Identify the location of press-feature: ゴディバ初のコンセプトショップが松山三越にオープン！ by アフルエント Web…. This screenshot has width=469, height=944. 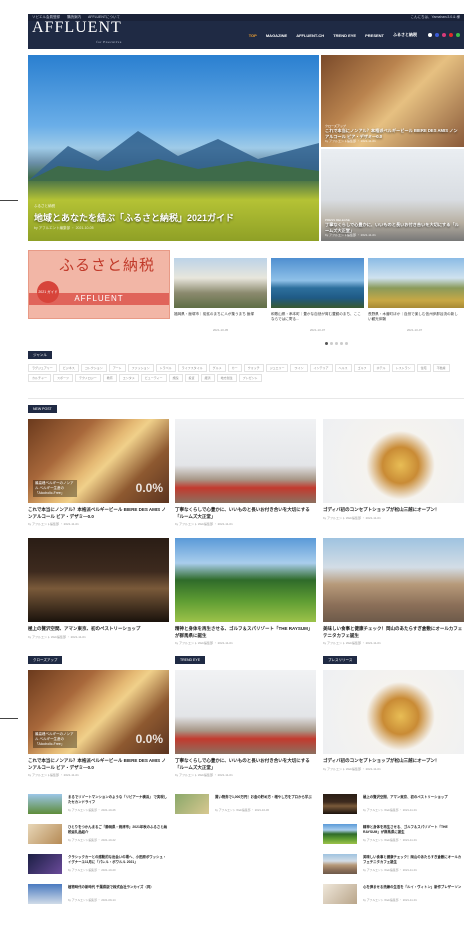
(393, 720).